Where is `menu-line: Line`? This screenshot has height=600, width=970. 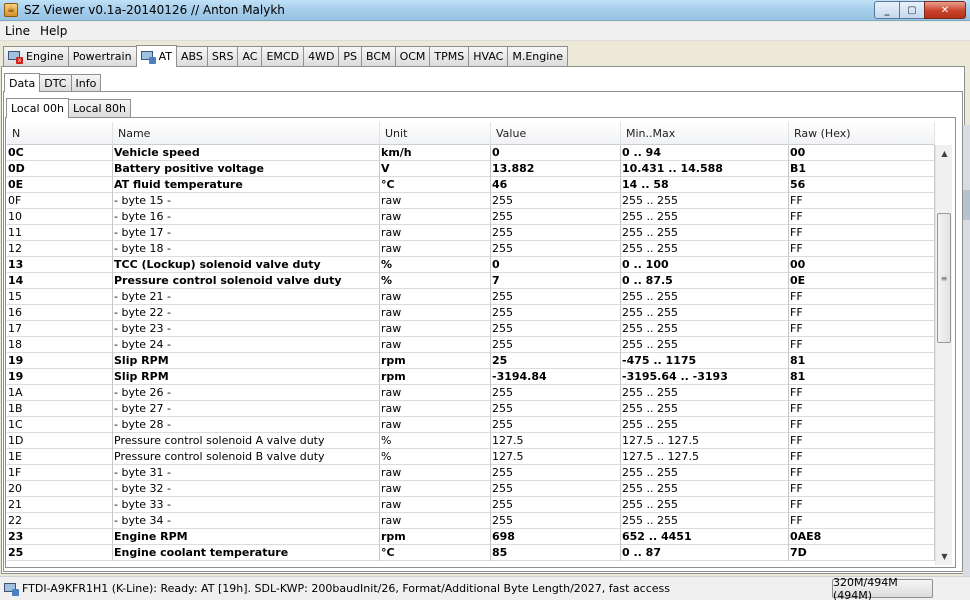
menu-line: Line is located at coordinates (17, 31).